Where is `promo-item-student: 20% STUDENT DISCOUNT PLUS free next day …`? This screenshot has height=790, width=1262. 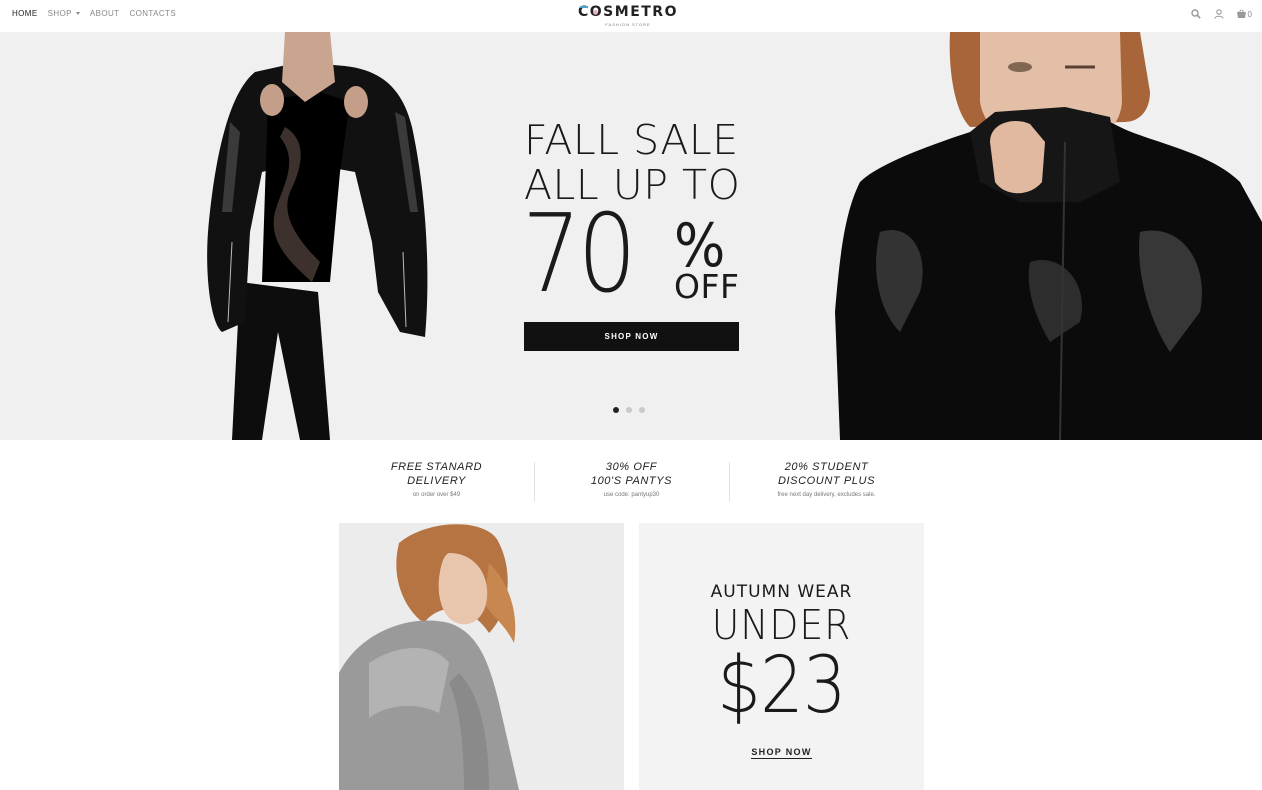
promo-item-student: 20% STUDENT DISCOUNT PLUS free next day … is located at coordinates (826, 482).